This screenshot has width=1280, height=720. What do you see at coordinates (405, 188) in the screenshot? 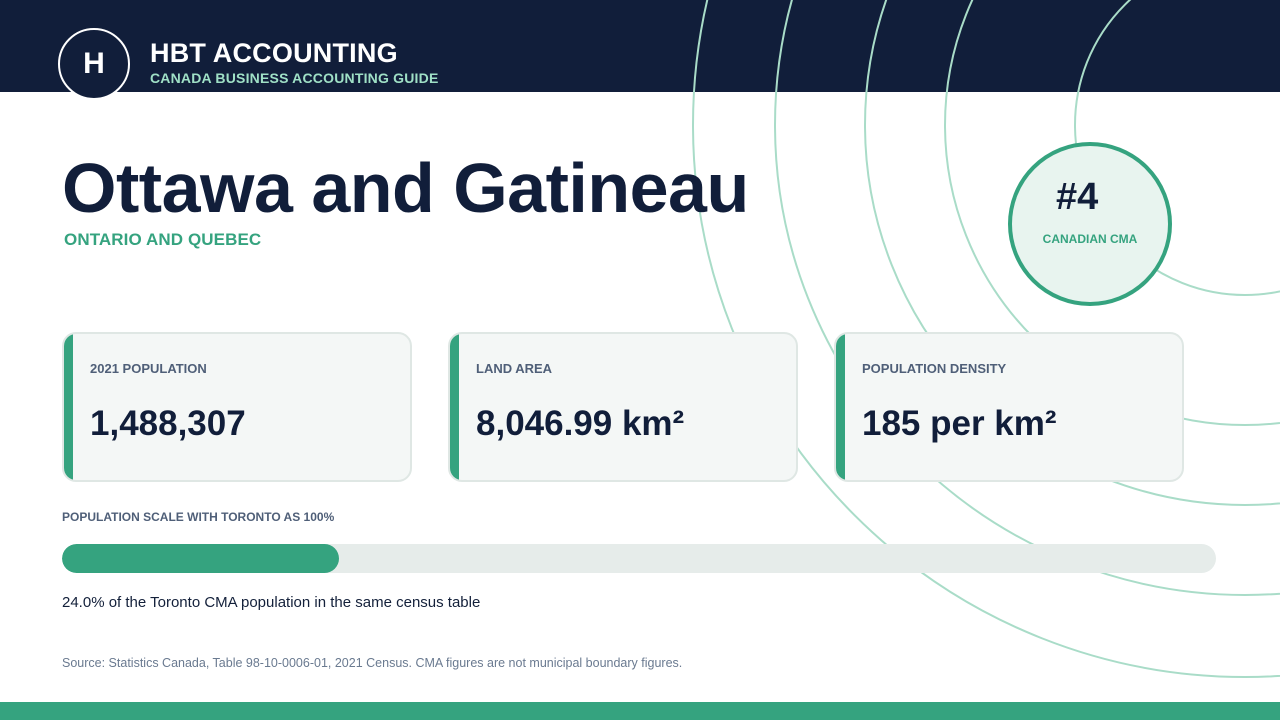
I see `page-title: Ottawa and Gatineau` at bounding box center [405, 188].